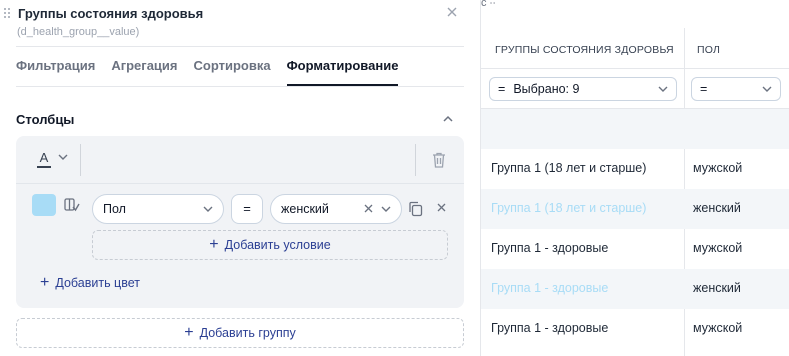 The image size is (789, 356). What do you see at coordinates (546, 89) in the screenshot?
I see `filter-value: Выбрано: 9` at bounding box center [546, 89].